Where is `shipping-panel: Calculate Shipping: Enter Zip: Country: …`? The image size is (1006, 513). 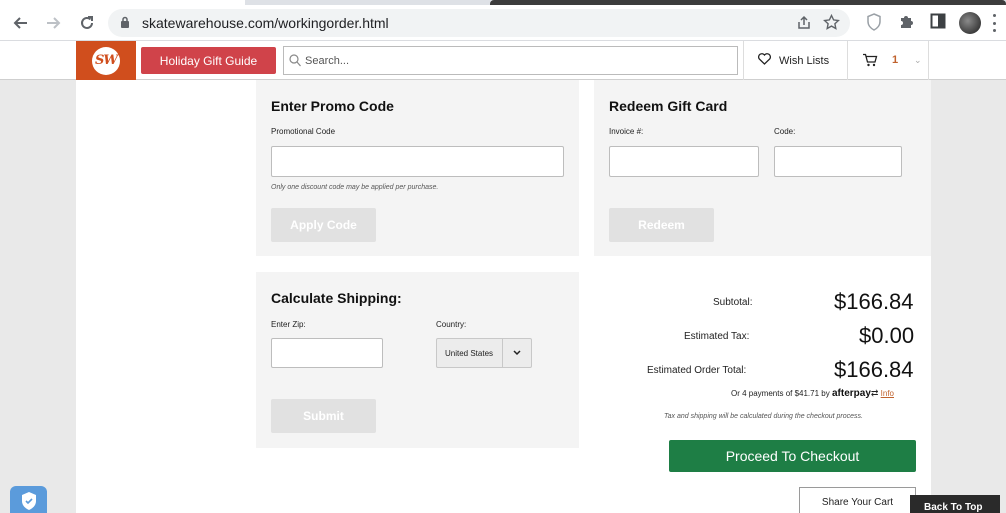 shipping-panel: Calculate Shipping: Enter Zip: Country: … is located at coordinates (417, 360).